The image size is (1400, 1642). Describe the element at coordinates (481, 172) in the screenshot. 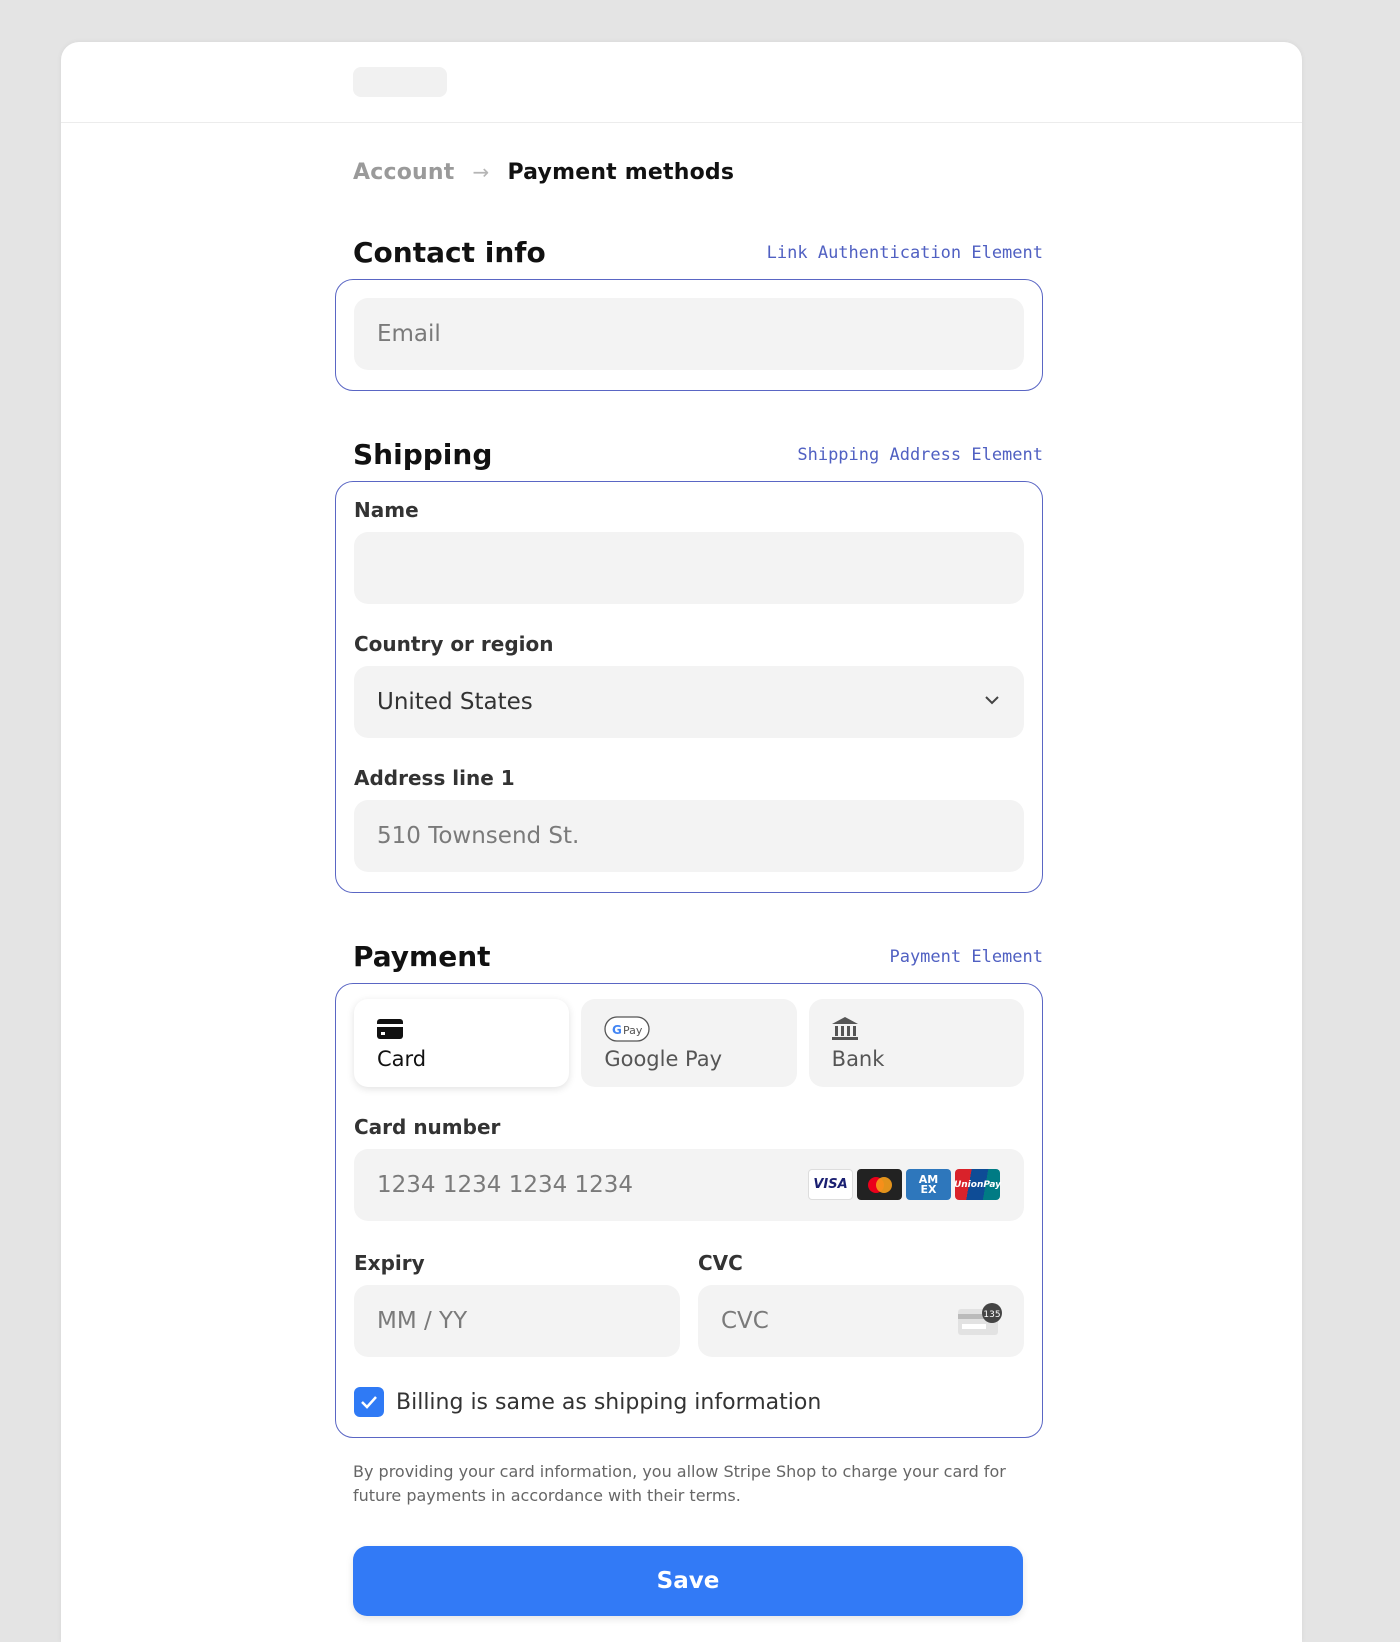

I see `arrow-right-icon: →` at that location.